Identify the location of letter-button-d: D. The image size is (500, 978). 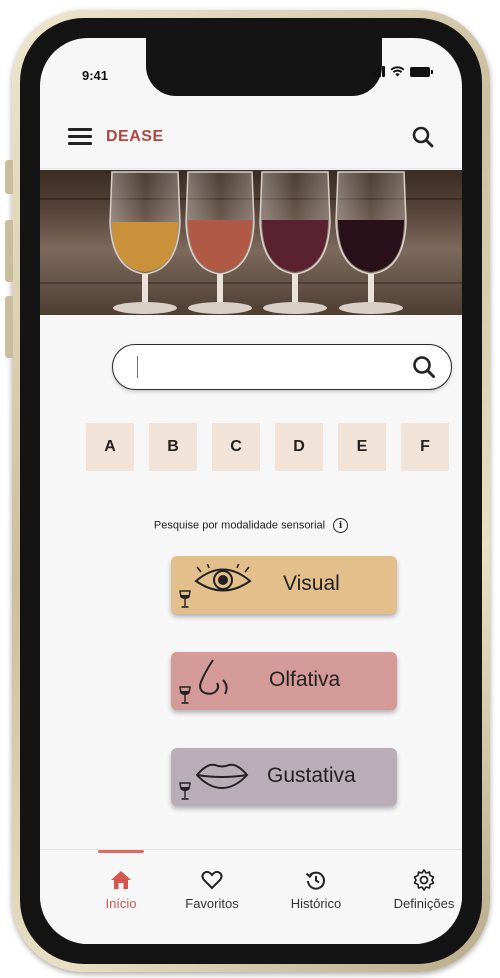
(299, 447).